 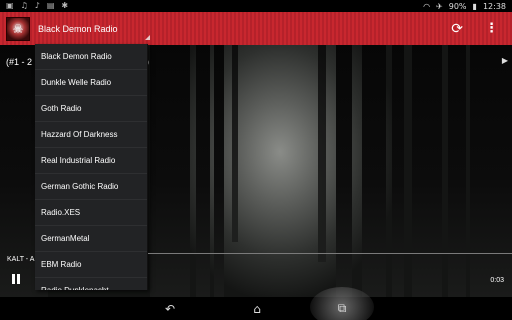 I want to click on pause-button, so click(x=17, y=279).